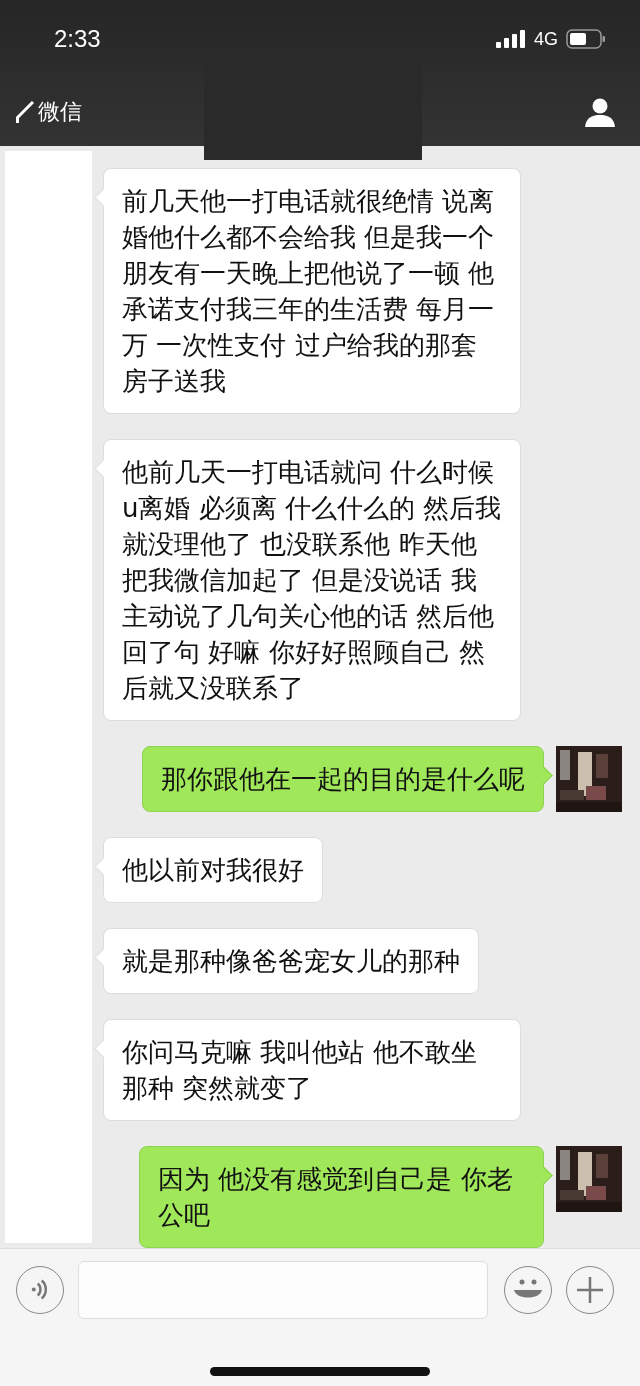 Image resolution: width=640 pixels, height=1386 pixels. Describe the element at coordinates (511, 39) in the screenshot. I see `signal-icon` at that location.